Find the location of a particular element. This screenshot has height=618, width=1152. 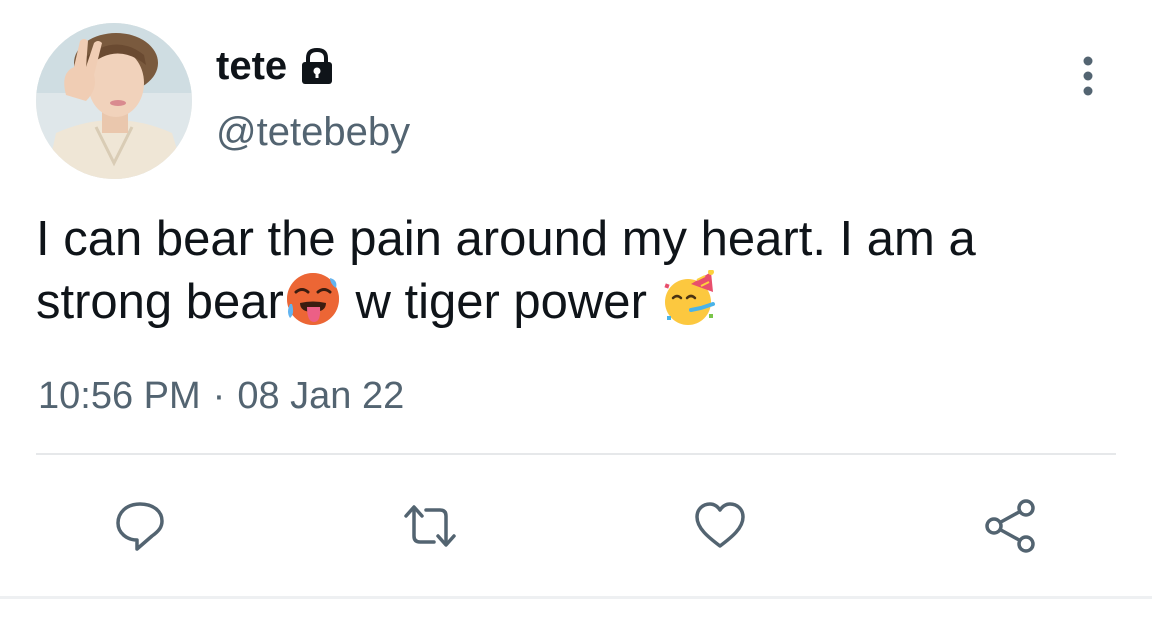

comment-icon is located at coordinates (140, 528).